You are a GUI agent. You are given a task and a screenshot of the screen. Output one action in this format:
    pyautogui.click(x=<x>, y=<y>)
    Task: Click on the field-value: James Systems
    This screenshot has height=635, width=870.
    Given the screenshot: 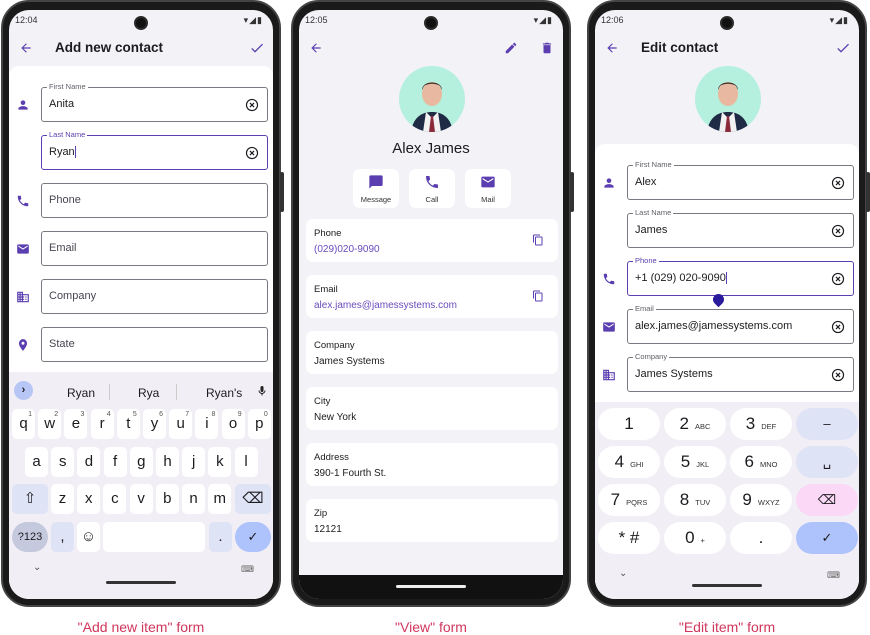 What is the action you would take?
    pyautogui.click(x=674, y=374)
    